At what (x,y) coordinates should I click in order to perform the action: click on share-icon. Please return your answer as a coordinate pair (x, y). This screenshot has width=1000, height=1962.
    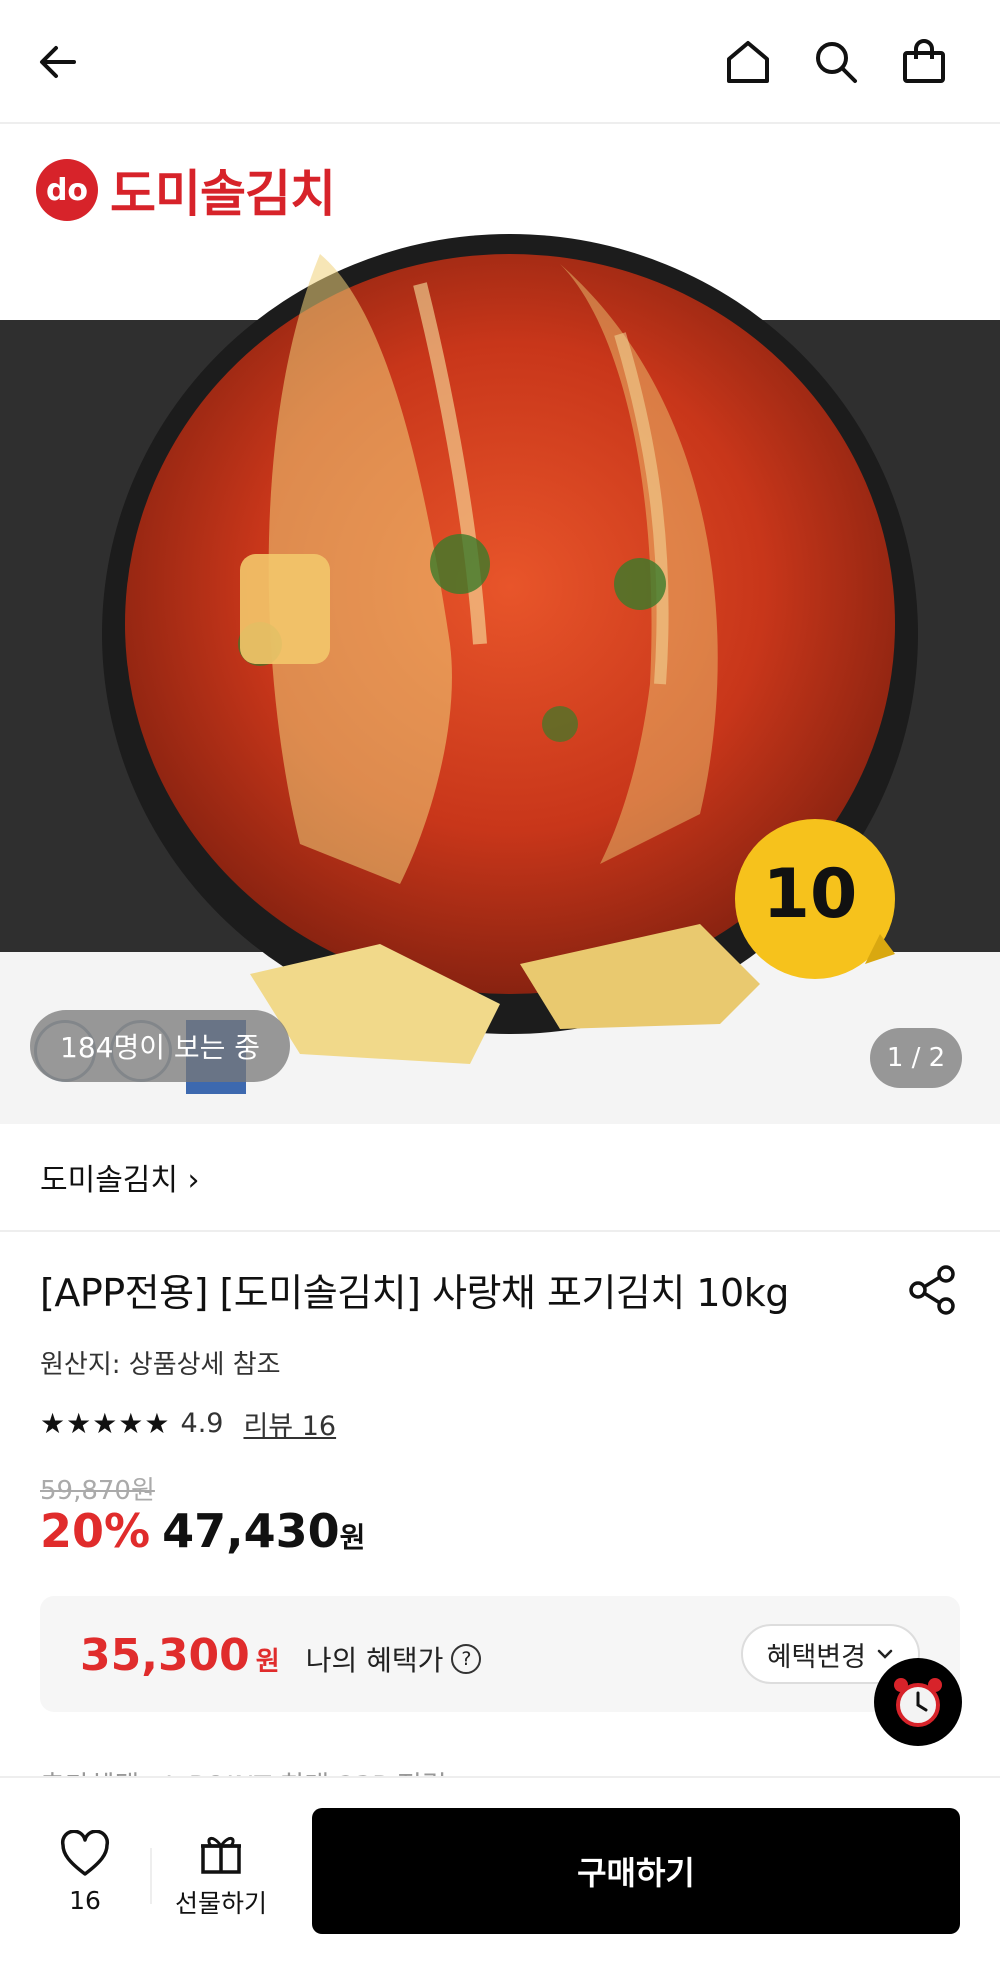
    Looking at the image, I should click on (932, 1290).